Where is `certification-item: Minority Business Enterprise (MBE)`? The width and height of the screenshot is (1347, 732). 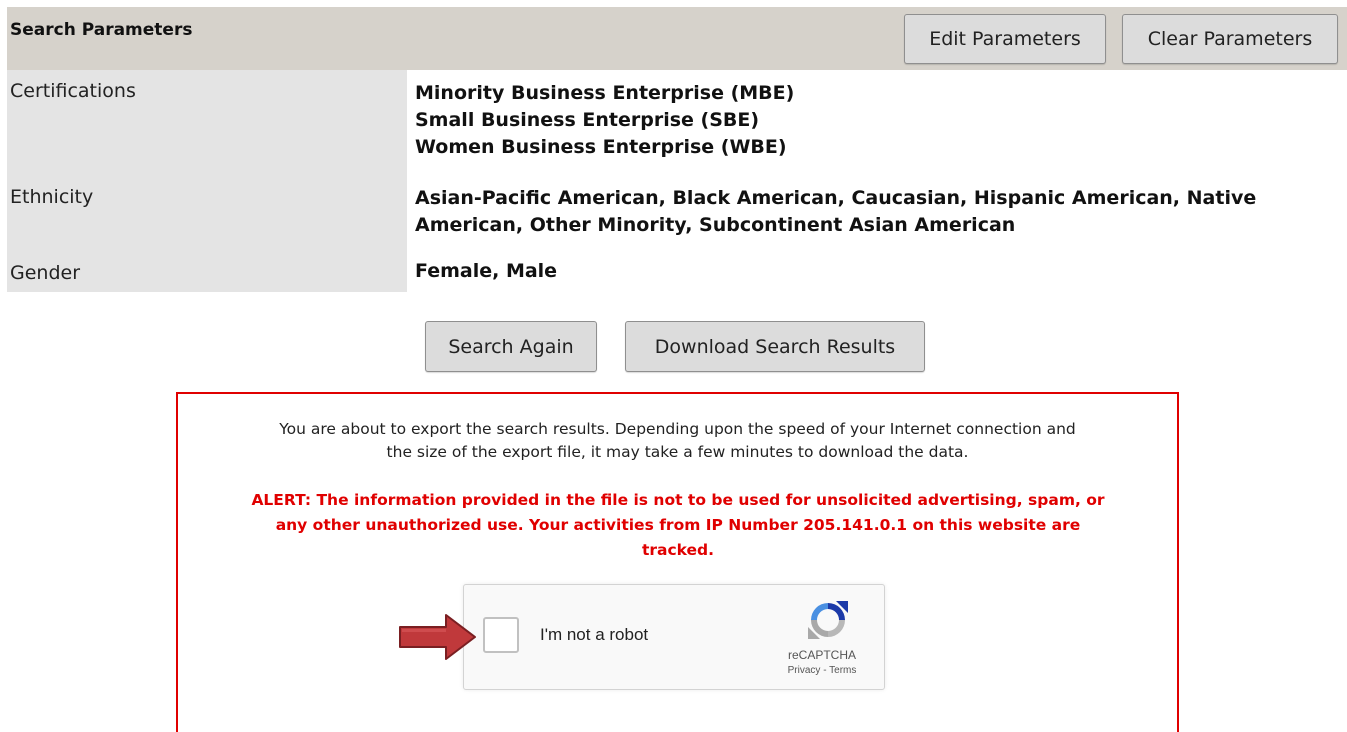 certification-item: Minority Business Enterprise (MBE) is located at coordinates (605, 93).